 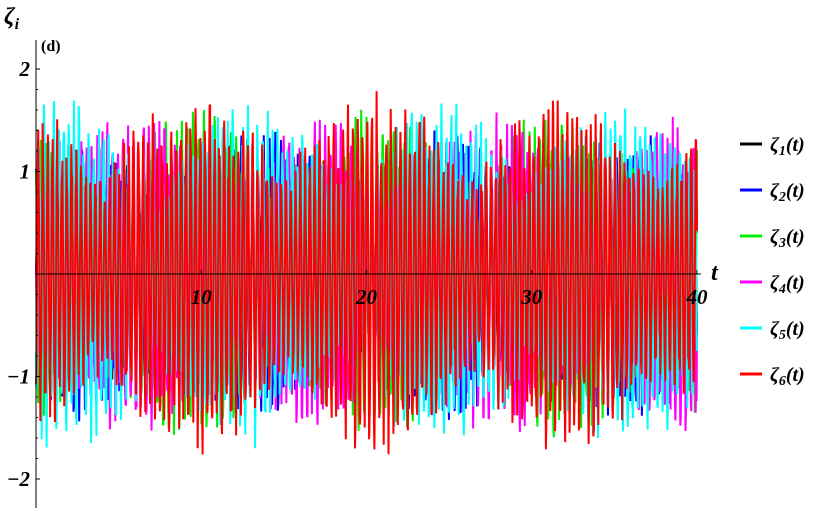 What do you see at coordinates (697, 297) in the screenshot?
I see `x-tick-label: 40` at bounding box center [697, 297].